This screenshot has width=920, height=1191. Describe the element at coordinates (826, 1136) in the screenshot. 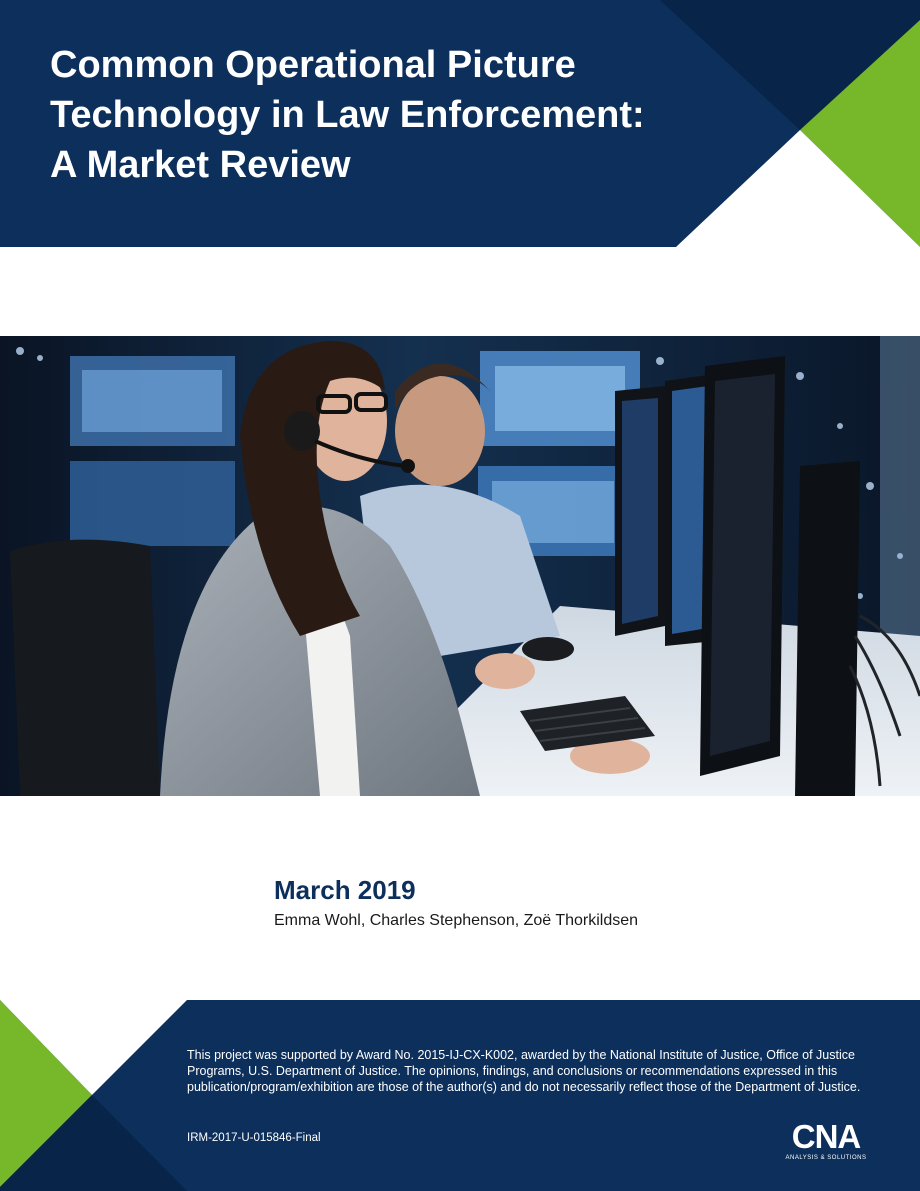

I see `logo-text: CNA` at that location.